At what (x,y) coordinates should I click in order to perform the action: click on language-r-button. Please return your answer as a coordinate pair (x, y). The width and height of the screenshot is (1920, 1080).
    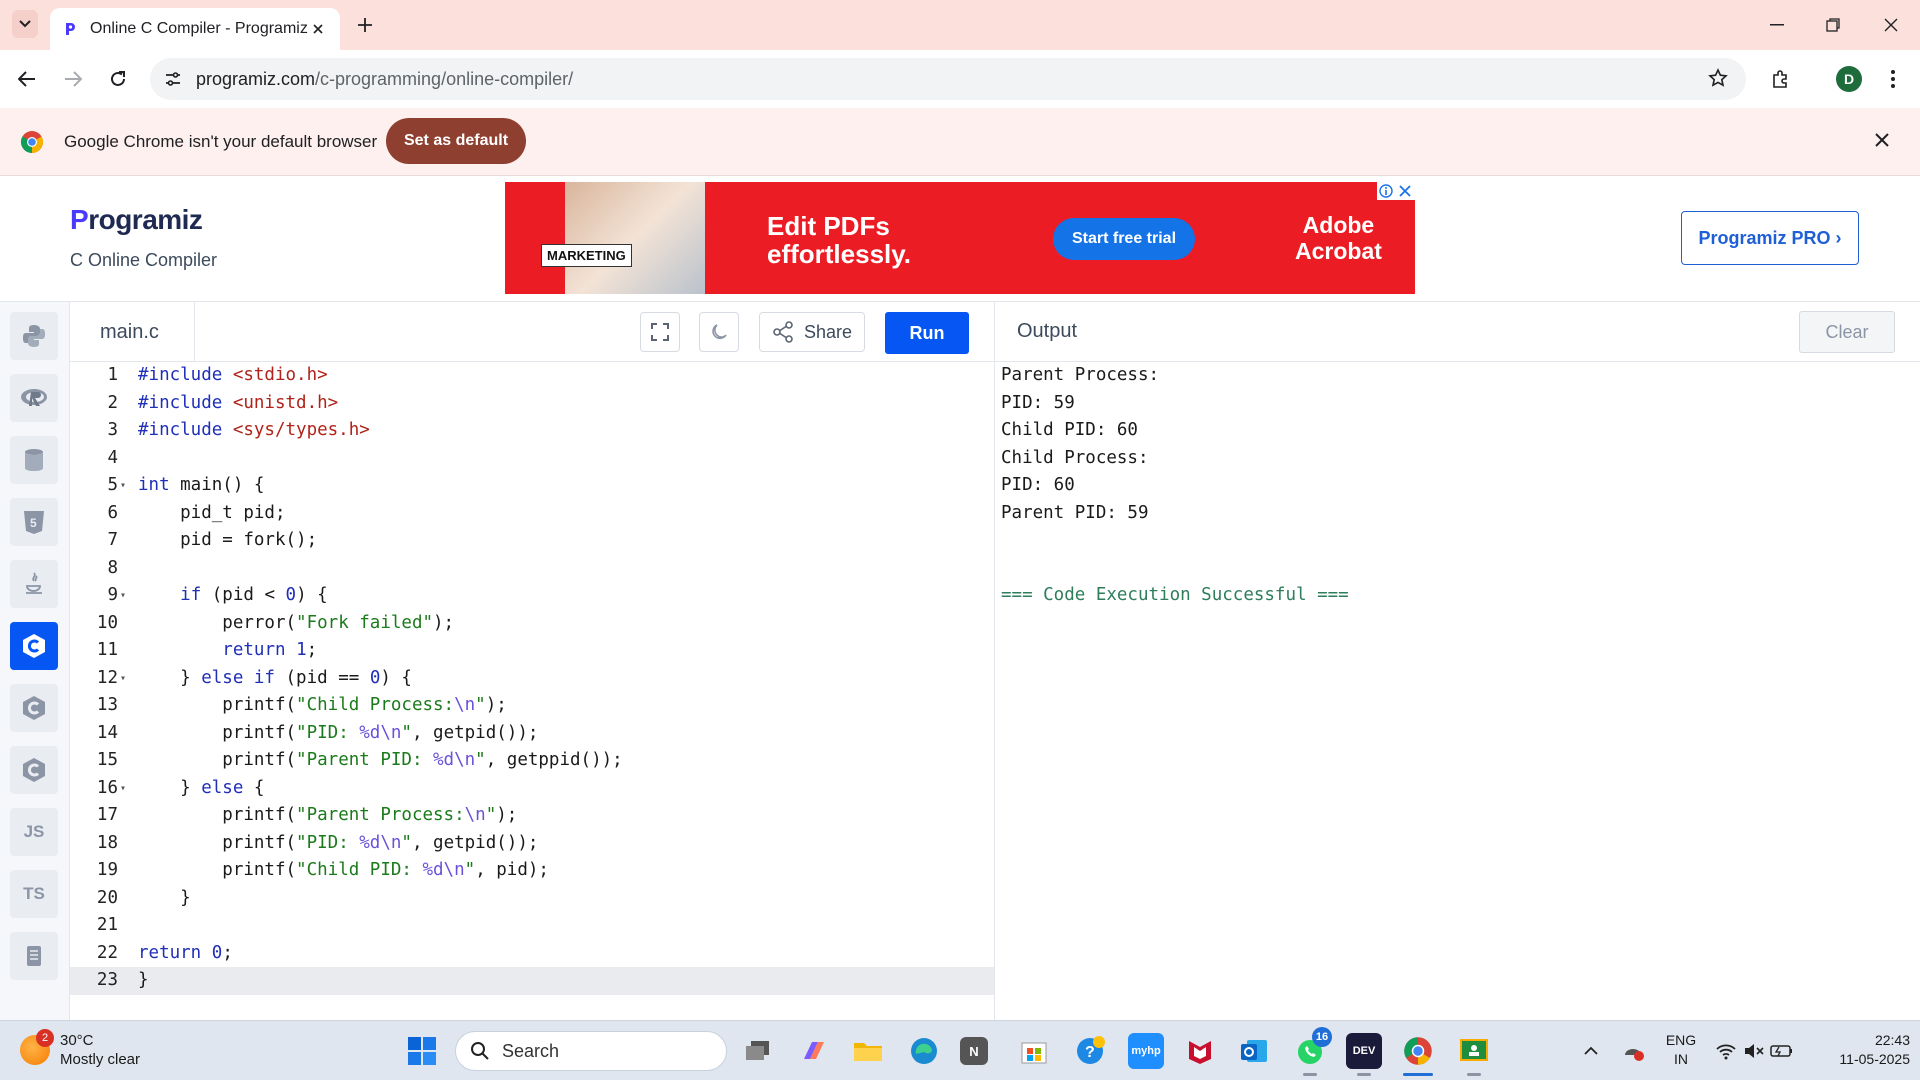
    Looking at the image, I should click on (34, 398).